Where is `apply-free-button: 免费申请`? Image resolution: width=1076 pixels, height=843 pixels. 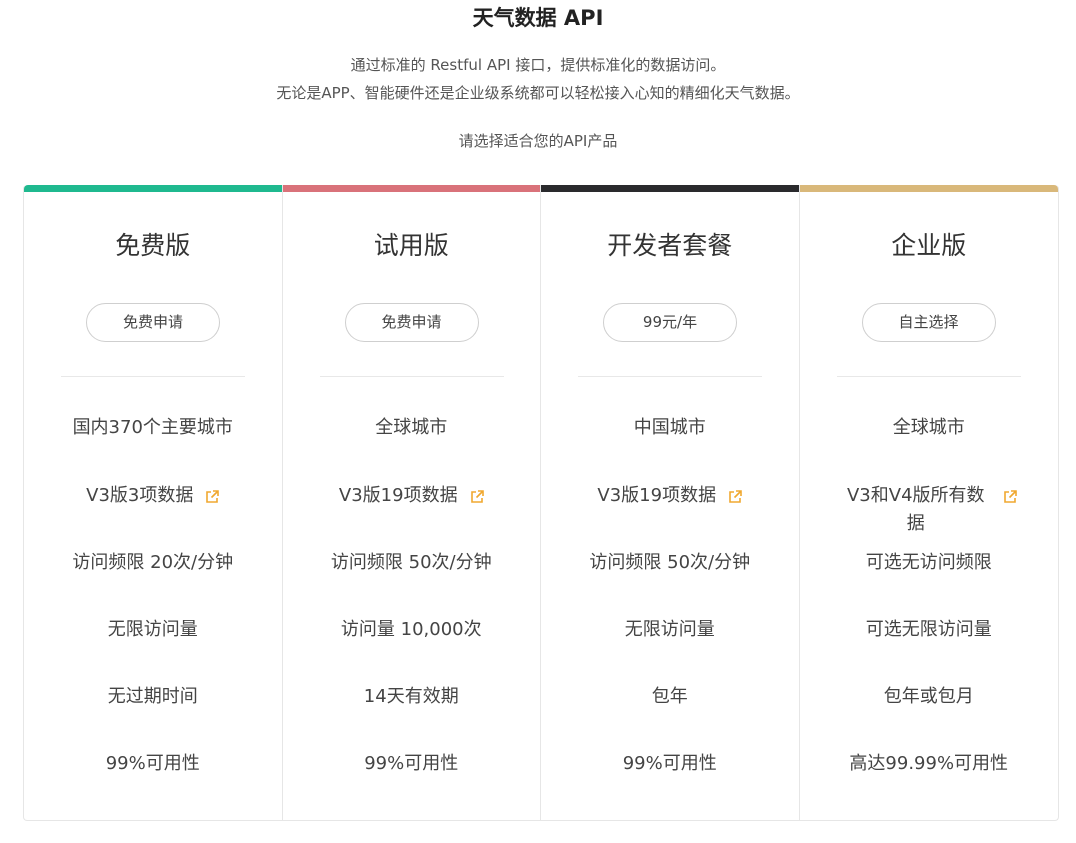
apply-free-button: 免费申请 is located at coordinates (153, 322).